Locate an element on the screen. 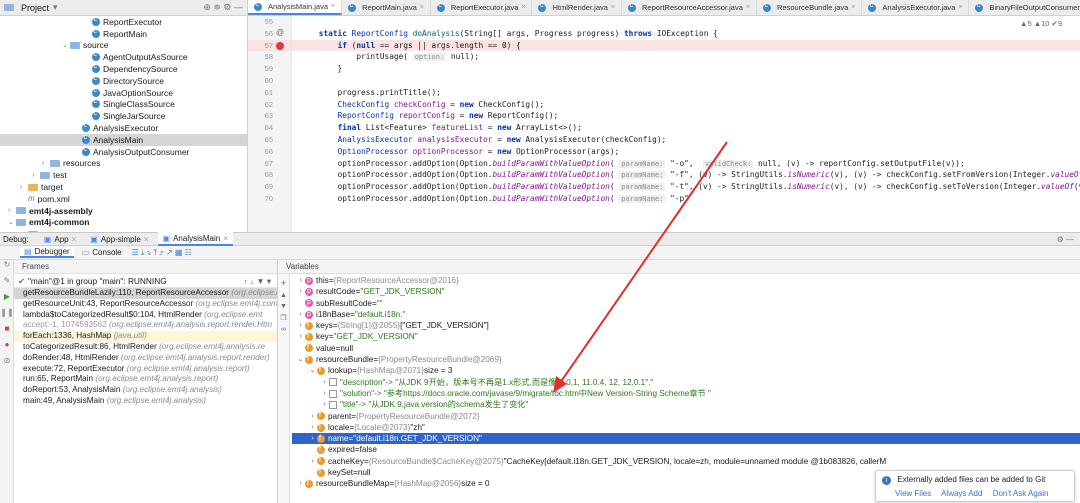 This screenshot has height=503, width=1080. always-add-link: Always Add is located at coordinates (961, 493).